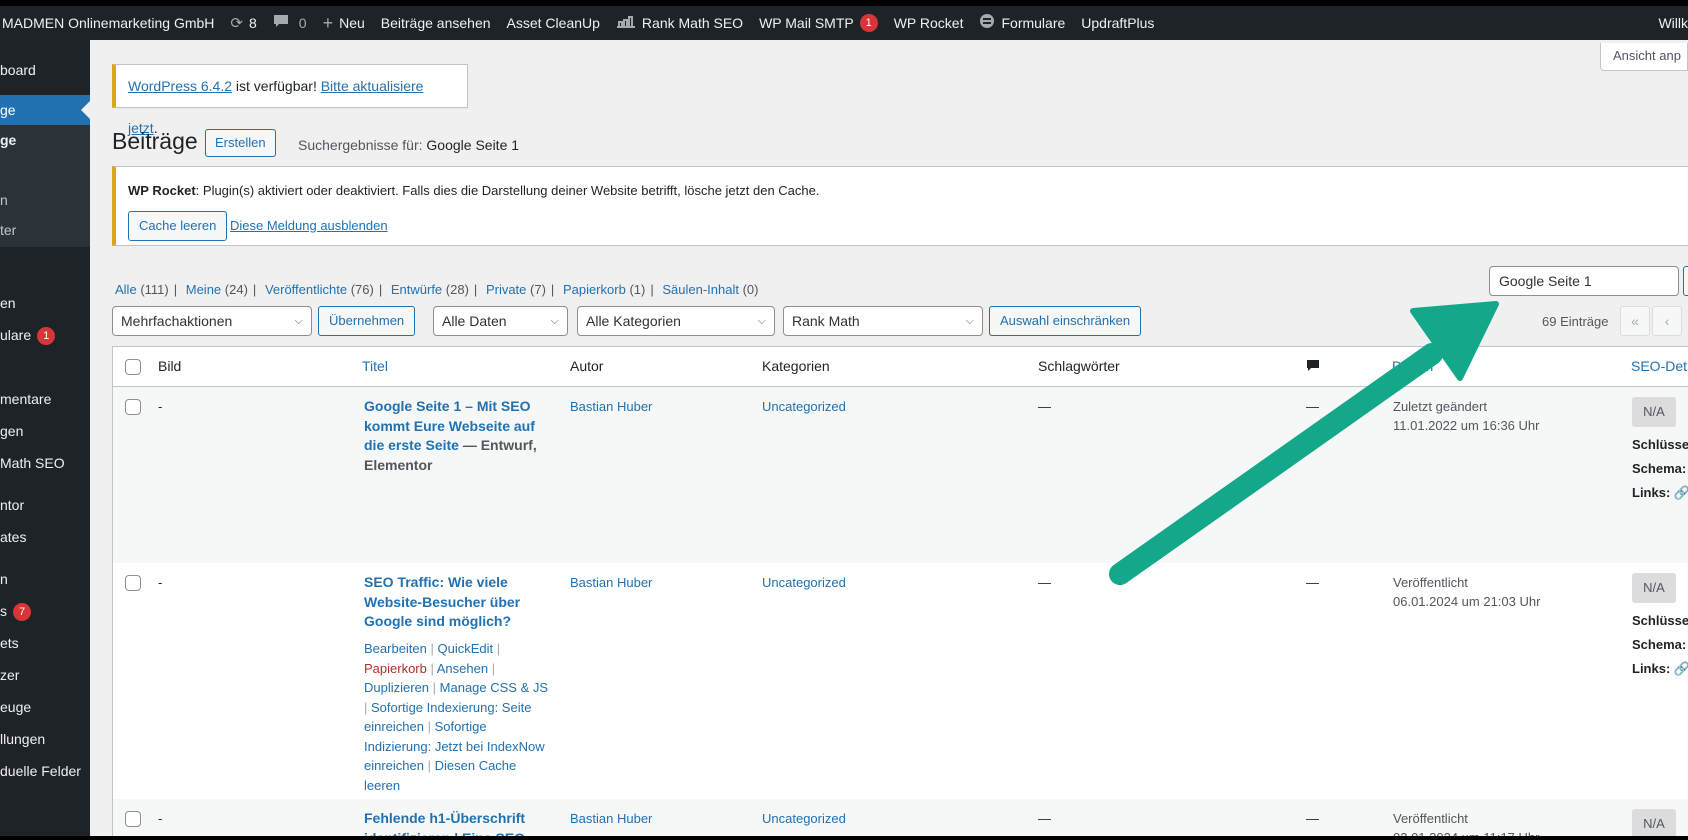 Image resolution: width=1688 pixels, height=840 pixels. I want to click on annotation-arrow, so click(1304, 443).